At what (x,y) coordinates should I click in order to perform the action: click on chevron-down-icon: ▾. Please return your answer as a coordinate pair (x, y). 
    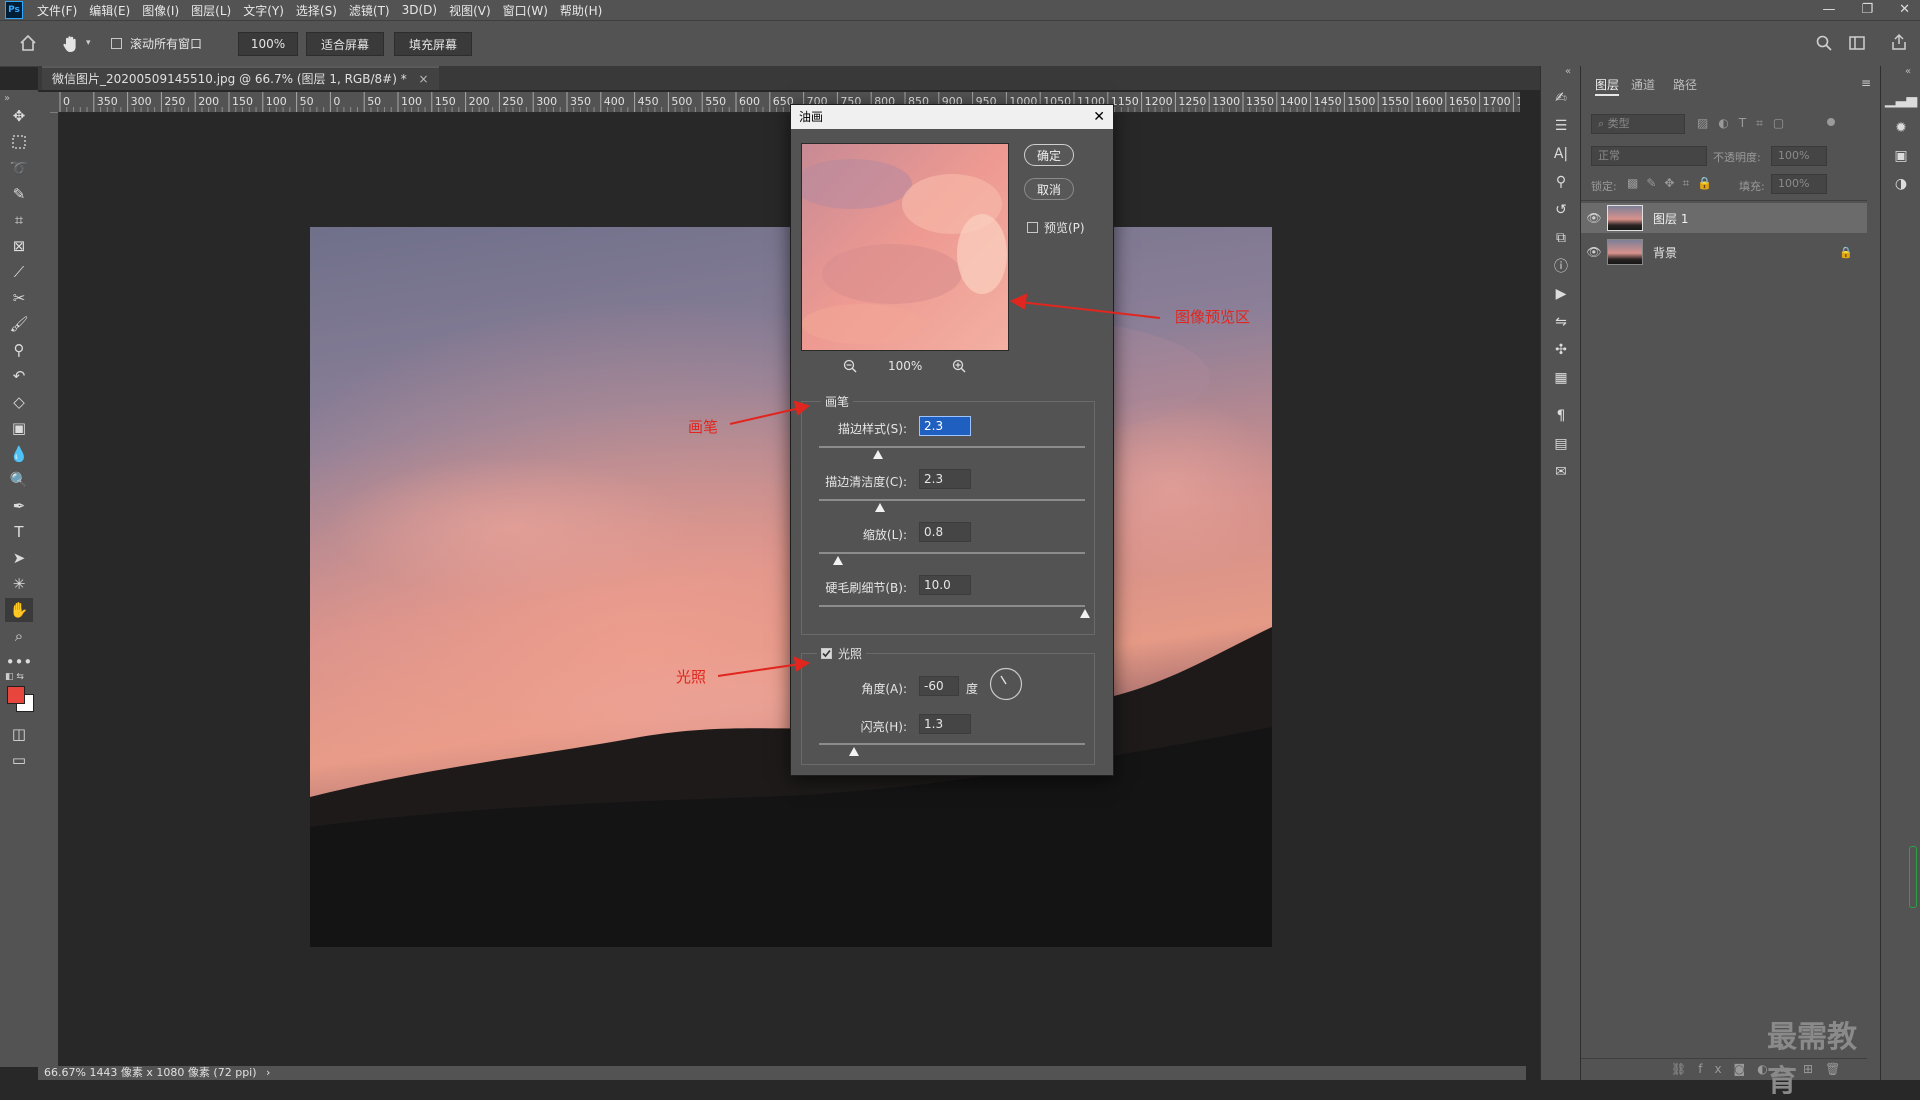
    Looking at the image, I should click on (88, 43).